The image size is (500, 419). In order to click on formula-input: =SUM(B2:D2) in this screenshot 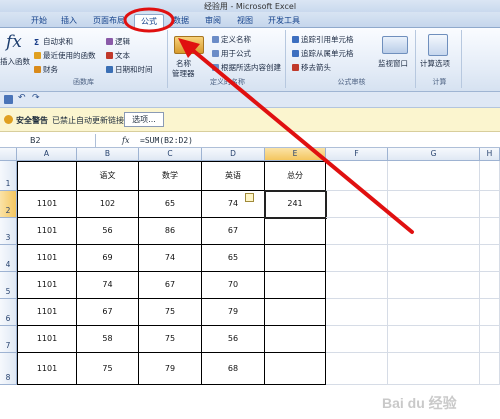, I will do `click(166, 140)`.